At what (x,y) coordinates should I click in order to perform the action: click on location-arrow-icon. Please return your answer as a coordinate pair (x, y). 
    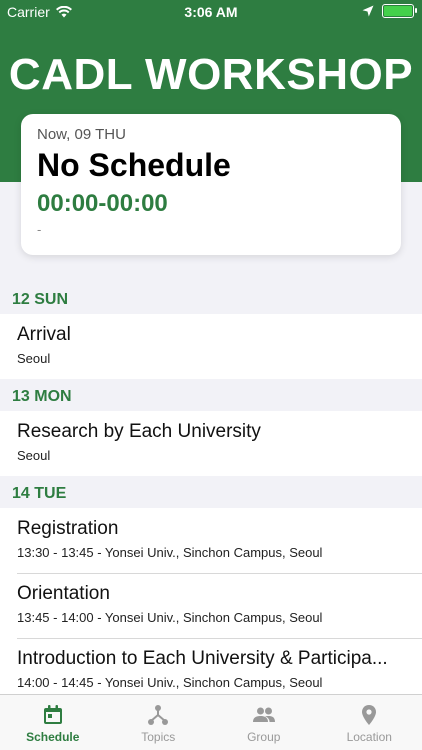
    Looking at the image, I should click on (368, 11).